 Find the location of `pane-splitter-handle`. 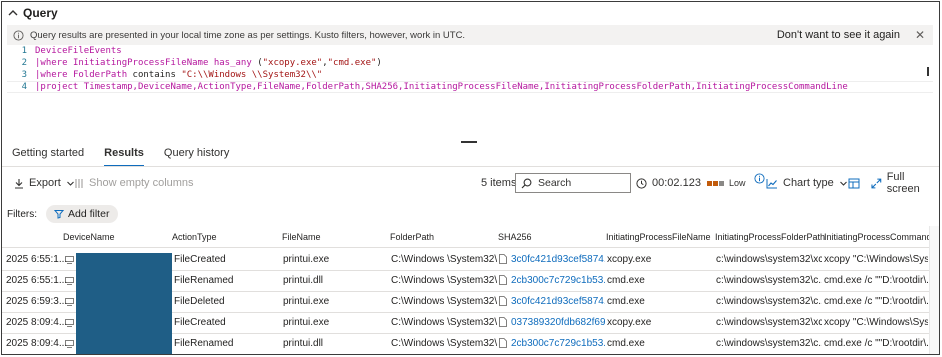

pane-splitter-handle is located at coordinates (469, 142).